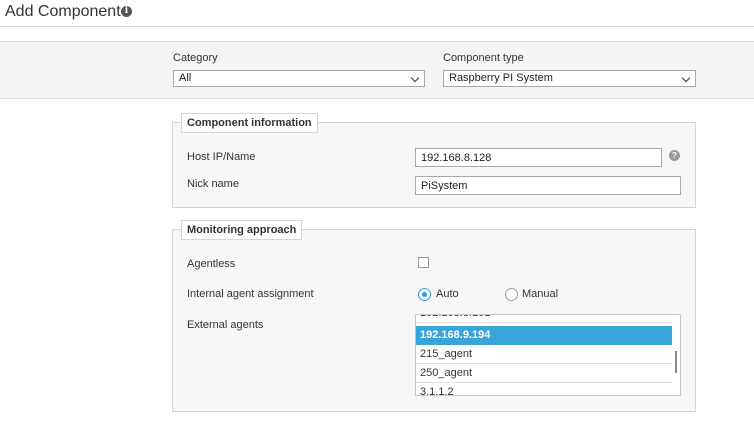  Describe the element at coordinates (185, 78) in the screenshot. I see `category-select-value: All` at that location.